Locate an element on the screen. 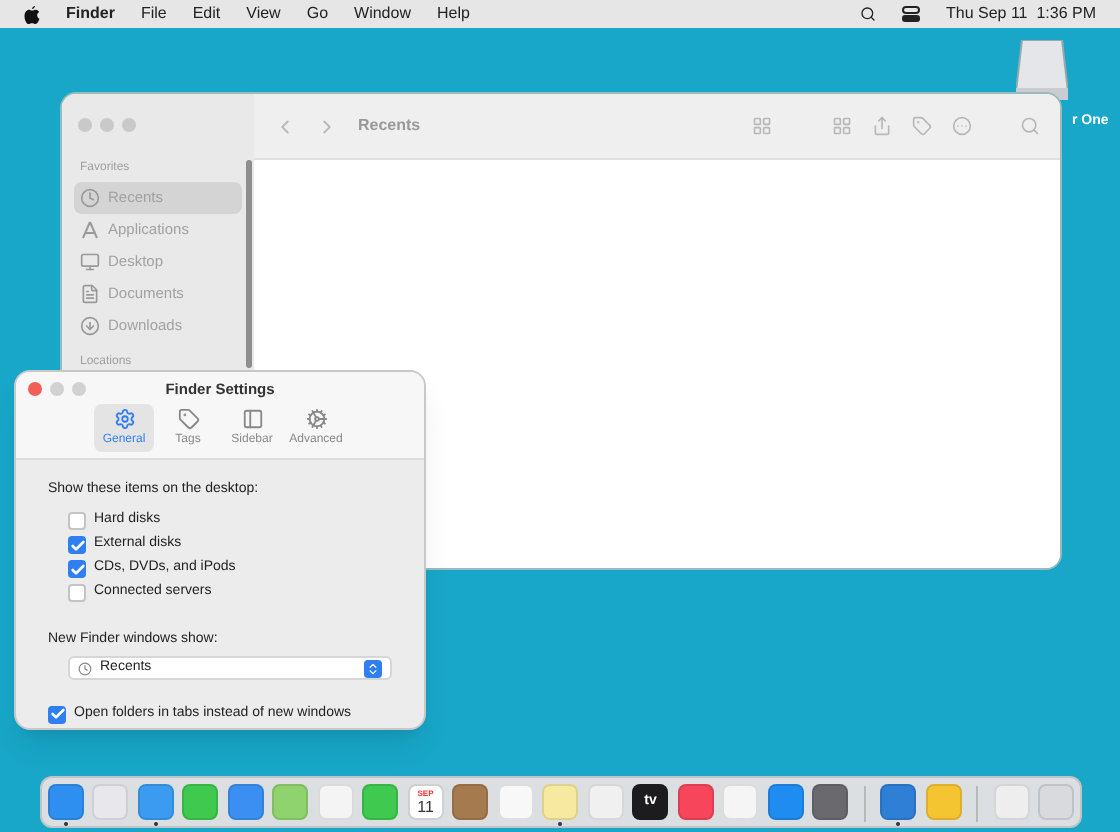 This screenshot has width=1120, height=832. settings-icon is located at coordinates (124, 418).